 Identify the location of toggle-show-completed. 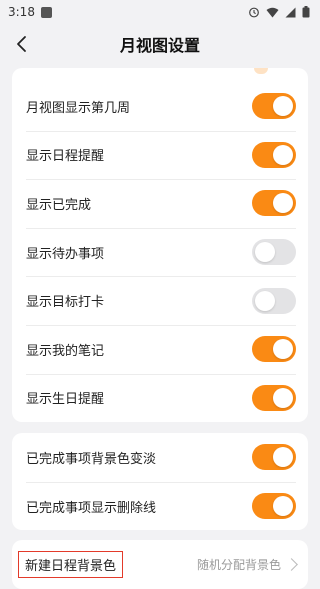
(274, 203).